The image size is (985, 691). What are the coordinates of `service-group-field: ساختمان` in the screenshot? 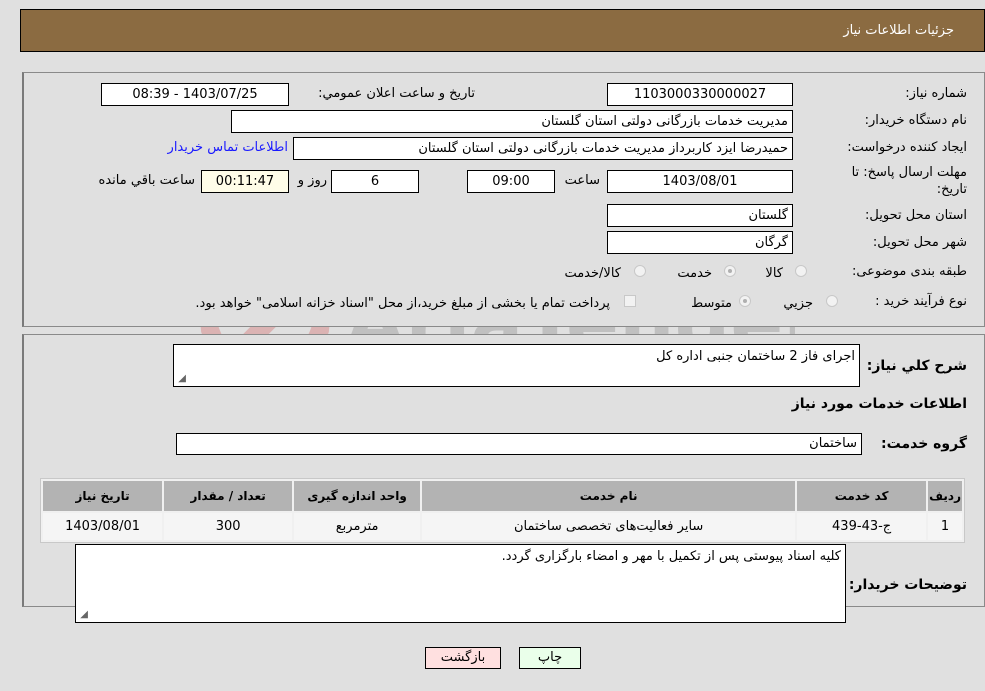 It's located at (519, 444).